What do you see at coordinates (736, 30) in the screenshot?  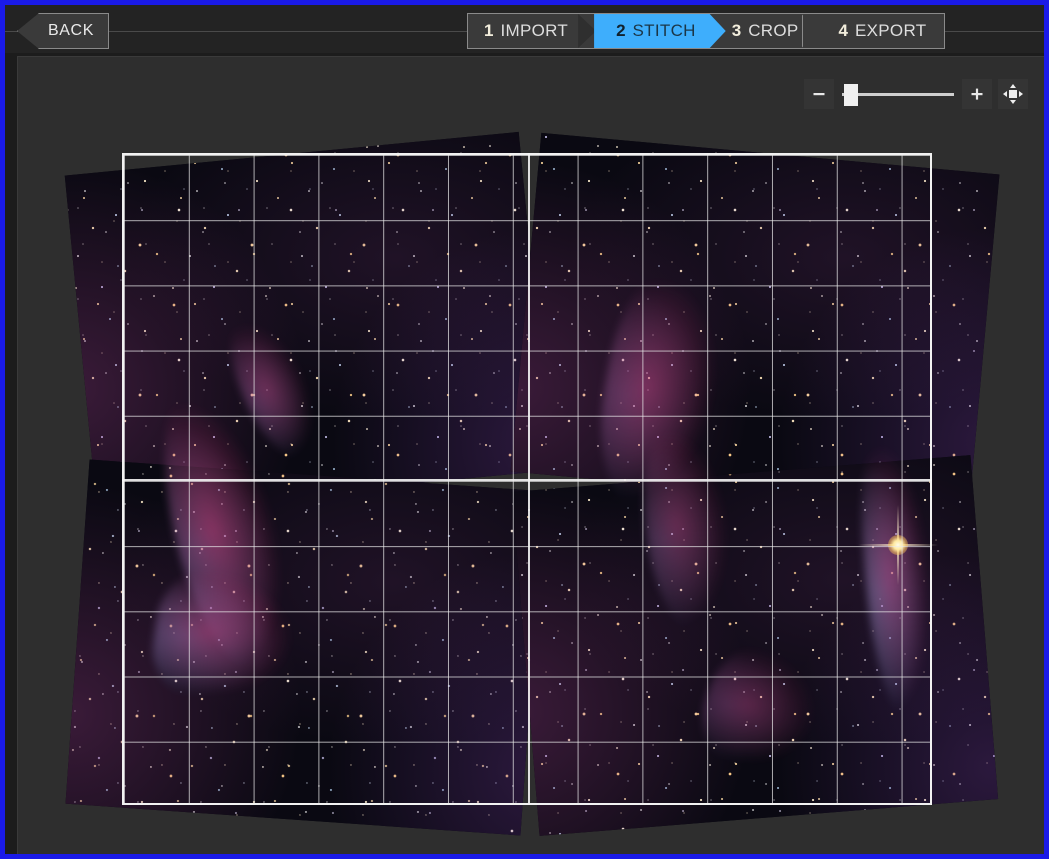 I see `wizard-step-crop-number: 3` at bounding box center [736, 30].